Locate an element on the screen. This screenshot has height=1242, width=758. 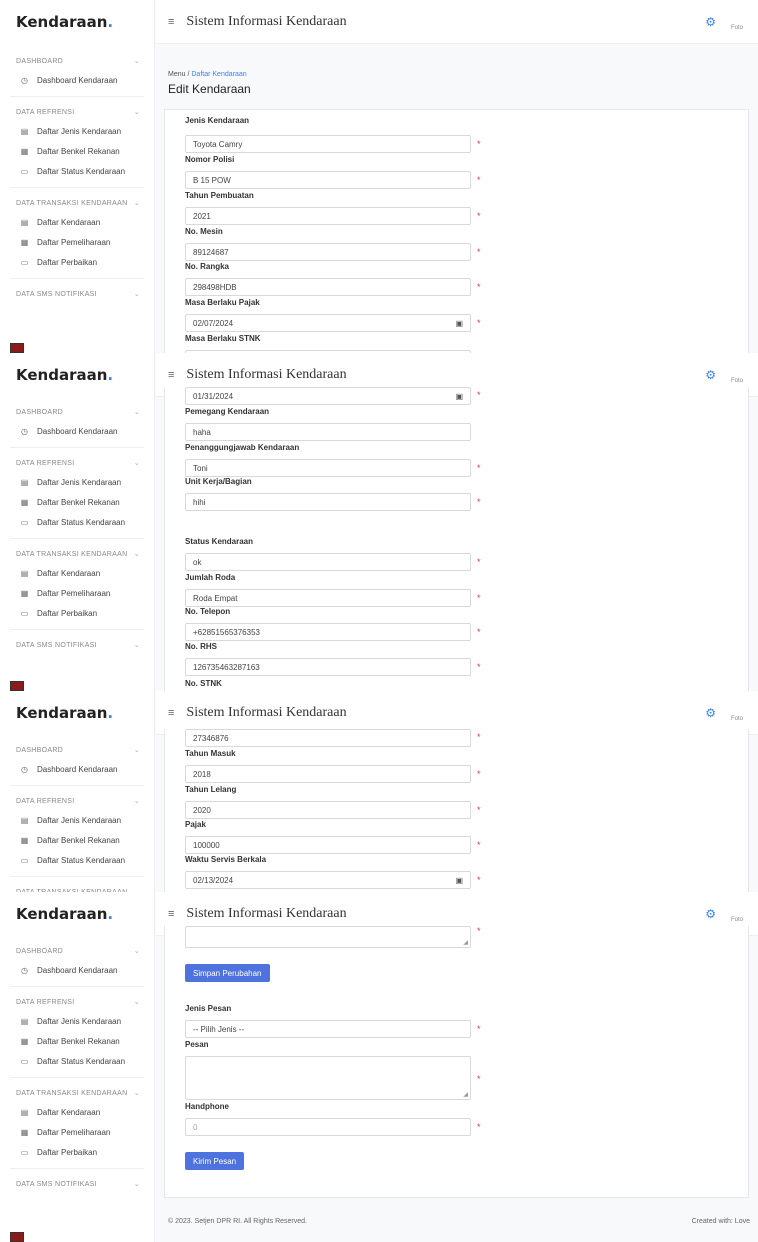
status-kendaraan-input: ok is located at coordinates (328, 562).